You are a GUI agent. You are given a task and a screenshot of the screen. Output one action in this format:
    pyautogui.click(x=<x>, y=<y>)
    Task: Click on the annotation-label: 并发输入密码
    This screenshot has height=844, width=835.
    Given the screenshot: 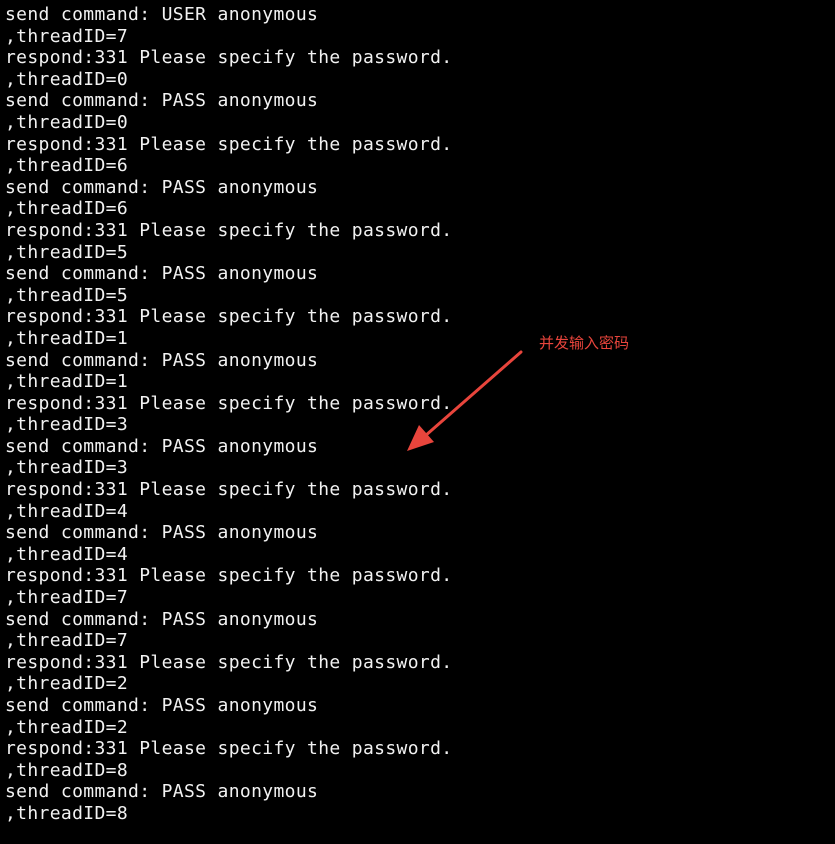 What is the action you would take?
    pyautogui.click(x=584, y=343)
    